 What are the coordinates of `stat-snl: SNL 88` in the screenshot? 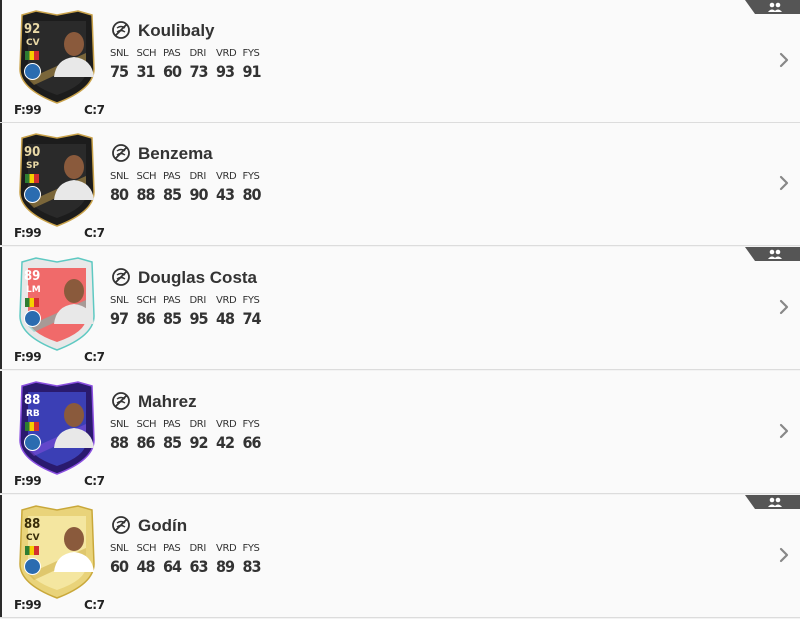 It's located at (123, 435).